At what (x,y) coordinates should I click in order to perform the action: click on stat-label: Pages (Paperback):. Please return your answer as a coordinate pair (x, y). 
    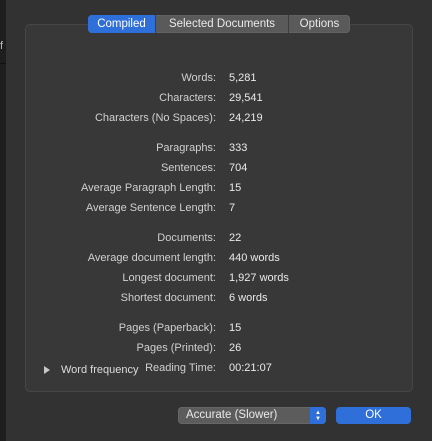
    Looking at the image, I should click on (167, 328).